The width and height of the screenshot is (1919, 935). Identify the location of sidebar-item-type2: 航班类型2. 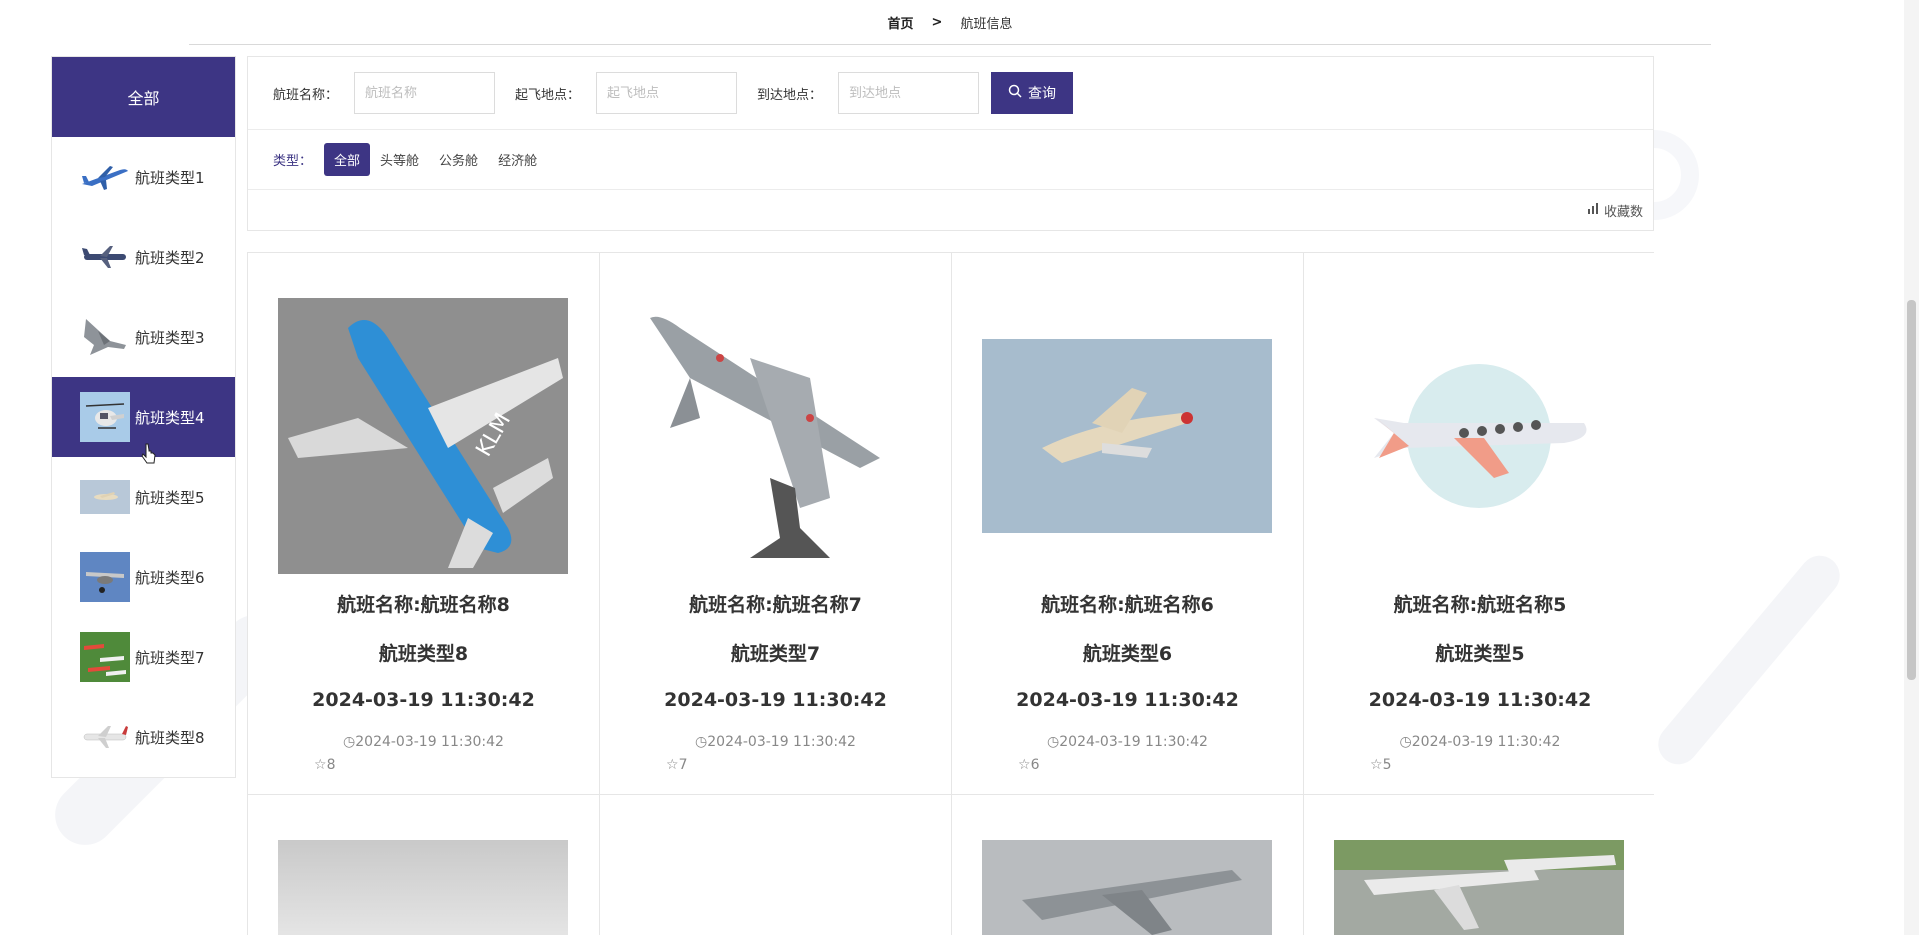
(143, 257).